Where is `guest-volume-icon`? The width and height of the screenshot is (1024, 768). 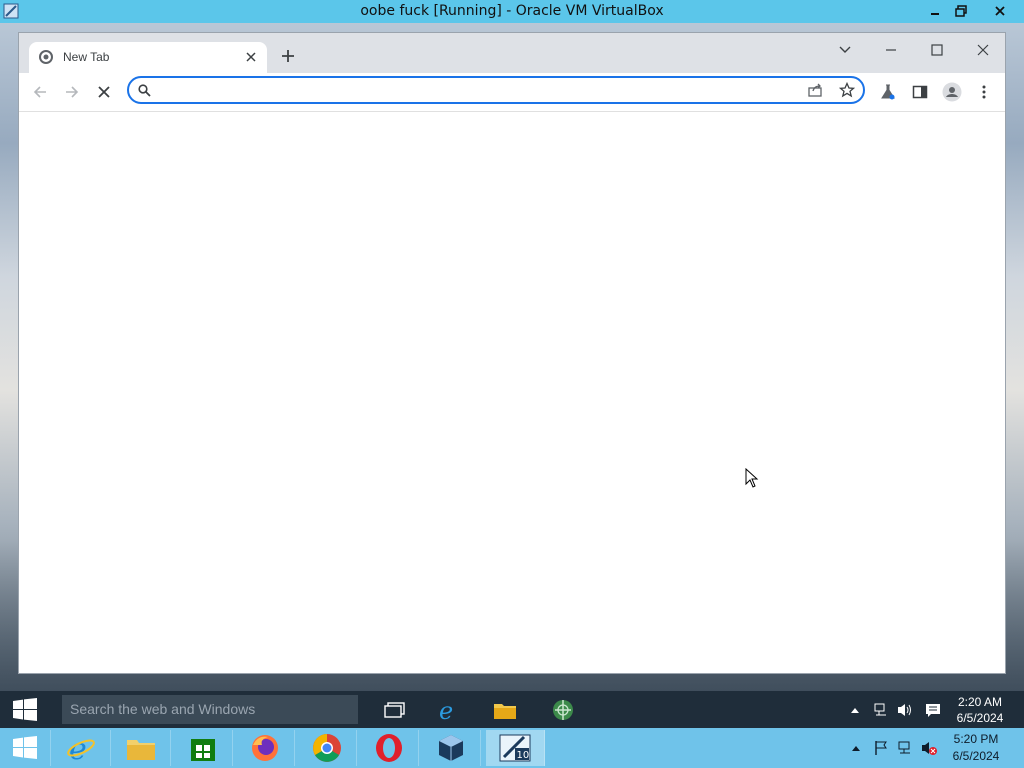 guest-volume-icon is located at coordinates (905, 709).